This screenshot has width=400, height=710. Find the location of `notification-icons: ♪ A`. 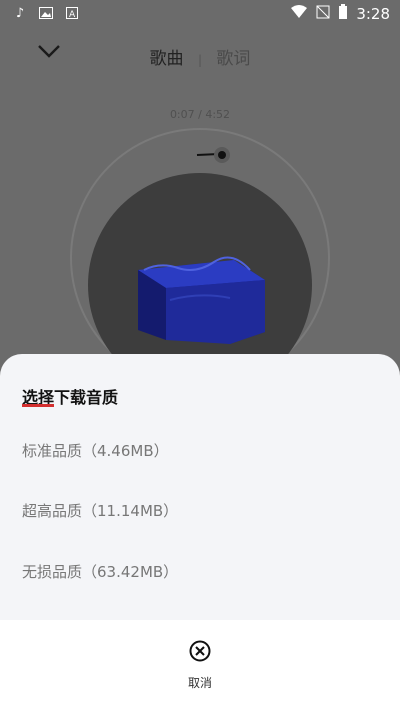

notification-icons: ♪ A is located at coordinates (46, 13).